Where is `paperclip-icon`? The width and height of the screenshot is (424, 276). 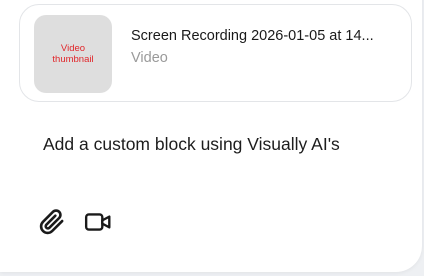
paperclip-icon is located at coordinates (51, 222).